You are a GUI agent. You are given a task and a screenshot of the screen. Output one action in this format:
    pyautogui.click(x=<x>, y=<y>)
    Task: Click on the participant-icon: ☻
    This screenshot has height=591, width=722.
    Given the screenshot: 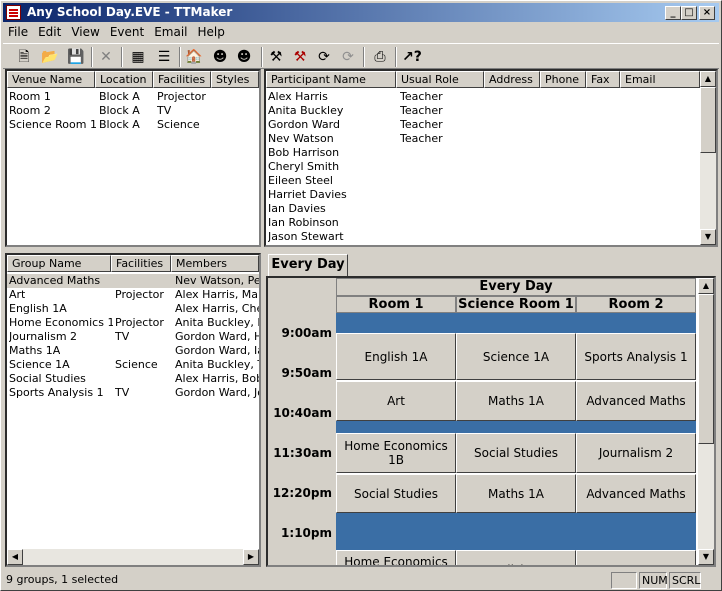 What is the action you would take?
    pyautogui.click(x=220, y=57)
    